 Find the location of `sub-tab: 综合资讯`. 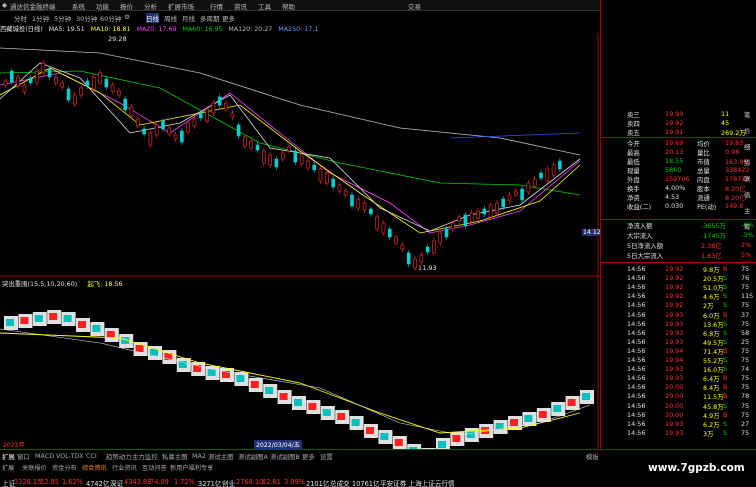

sub-tab: 综合资讯 is located at coordinates (94, 467).